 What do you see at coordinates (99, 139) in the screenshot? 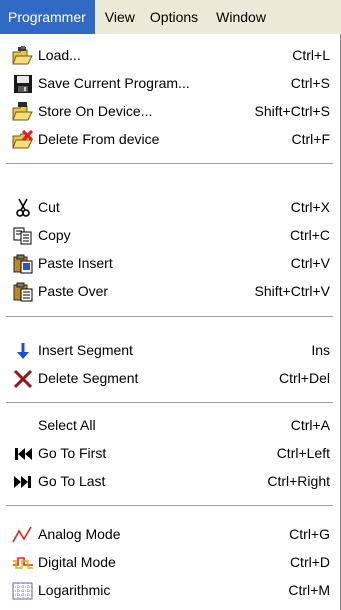
I see `menu-item-label: Delete From device` at bounding box center [99, 139].